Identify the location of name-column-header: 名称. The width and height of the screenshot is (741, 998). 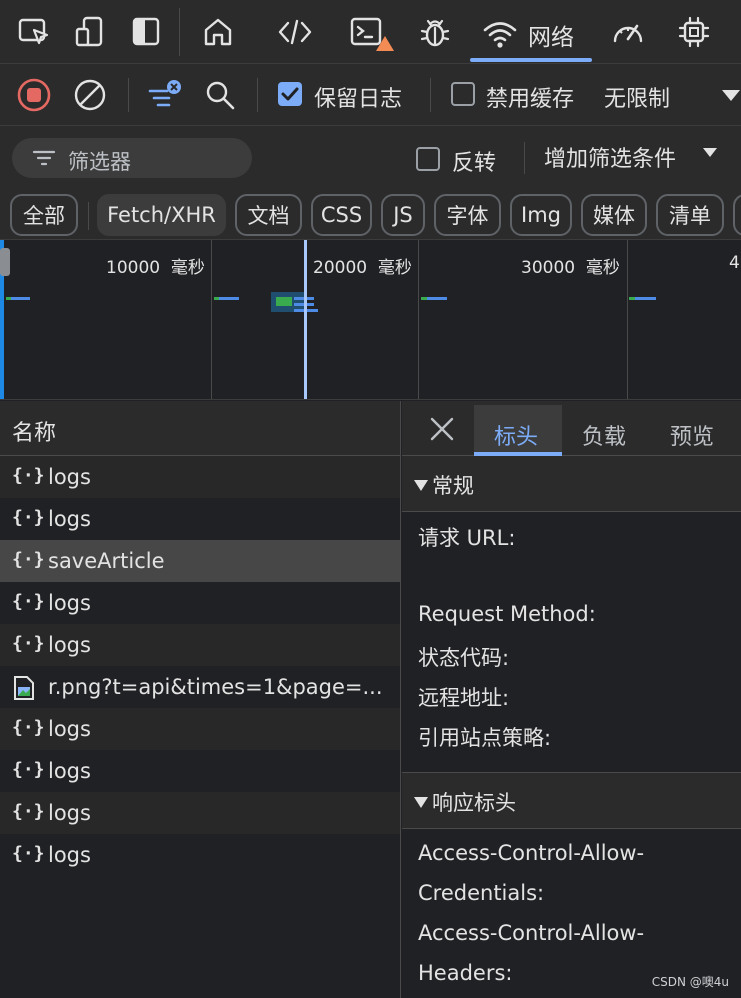
(200, 428).